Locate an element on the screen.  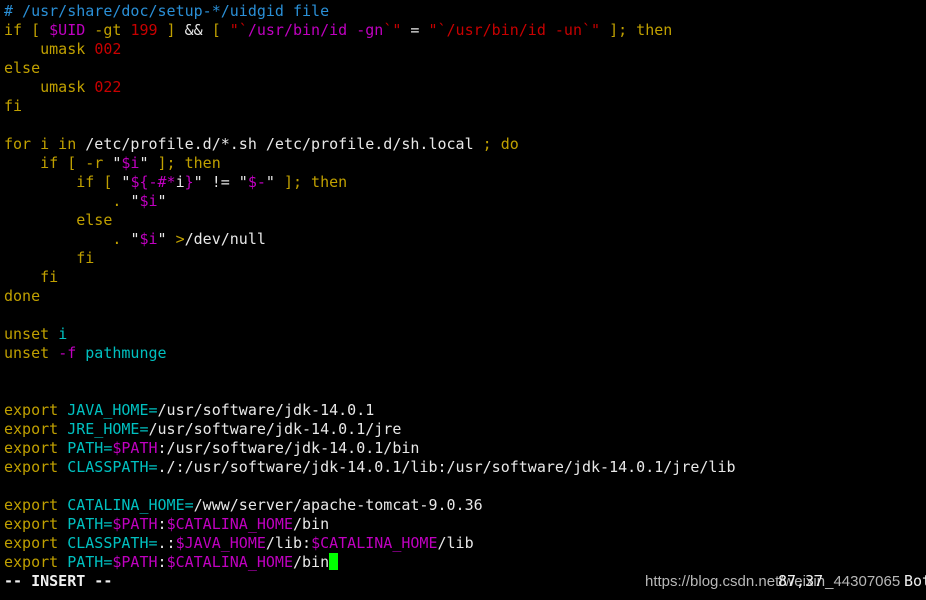
code-line: umask 022 is located at coordinates (370, 87).